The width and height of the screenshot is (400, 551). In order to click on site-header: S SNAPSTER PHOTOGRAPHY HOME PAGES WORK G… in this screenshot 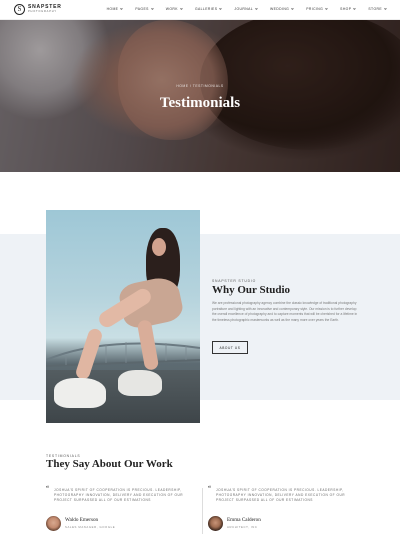, I will do `click(200, 10)`.